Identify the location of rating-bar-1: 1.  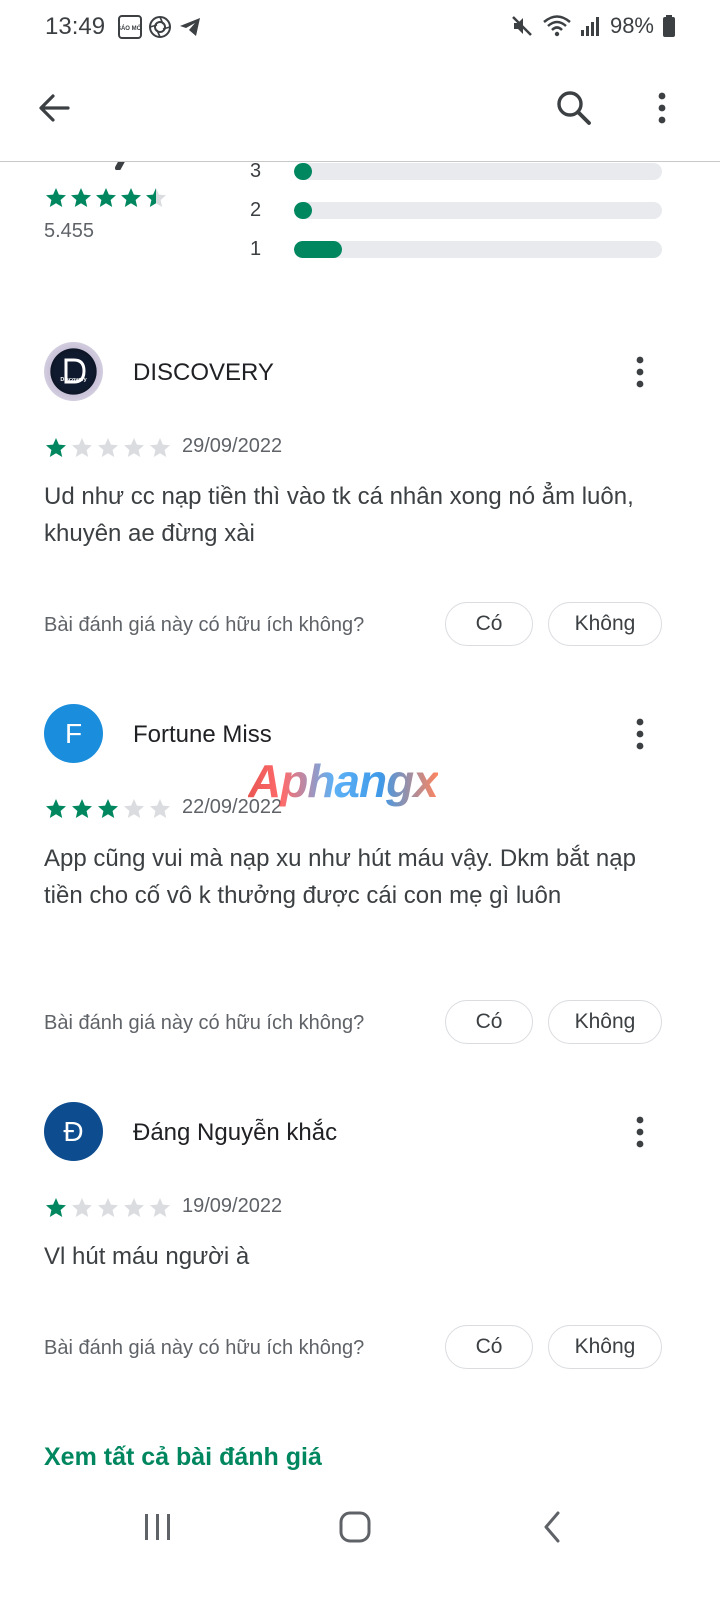
(360, 250).